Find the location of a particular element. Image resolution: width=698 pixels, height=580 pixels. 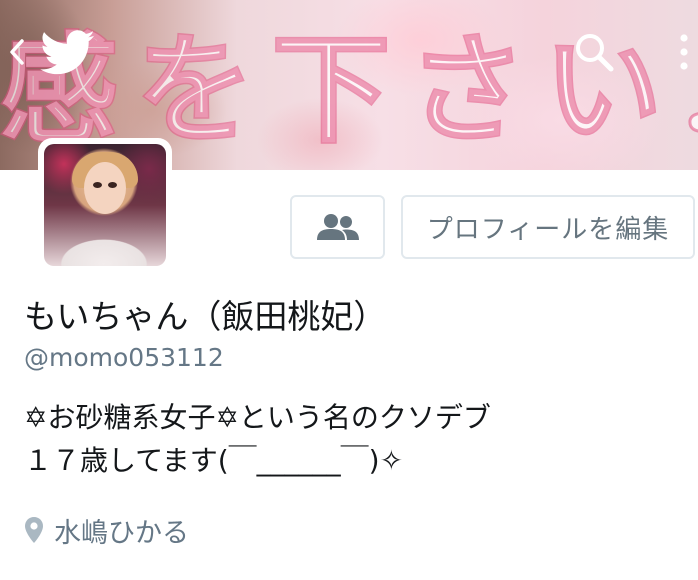

edit-profile-button: プロフィールを編集 is located at coordinates (548, 227).